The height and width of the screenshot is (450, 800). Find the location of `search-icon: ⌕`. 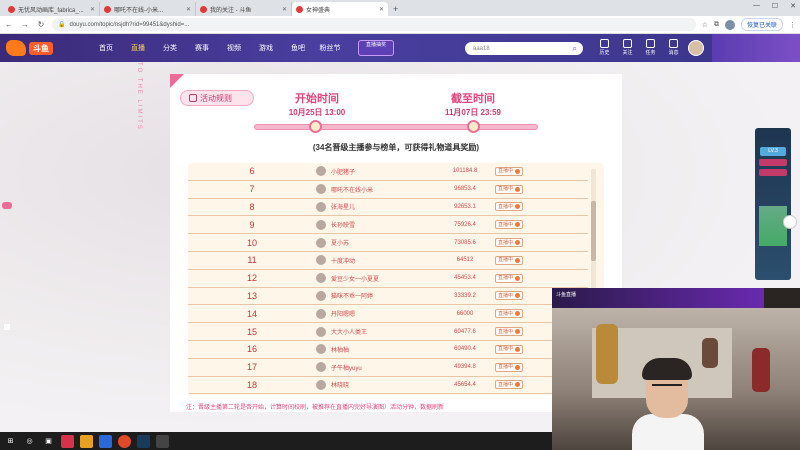

search-icon: ⌕ is located at coordinates (575, 49).